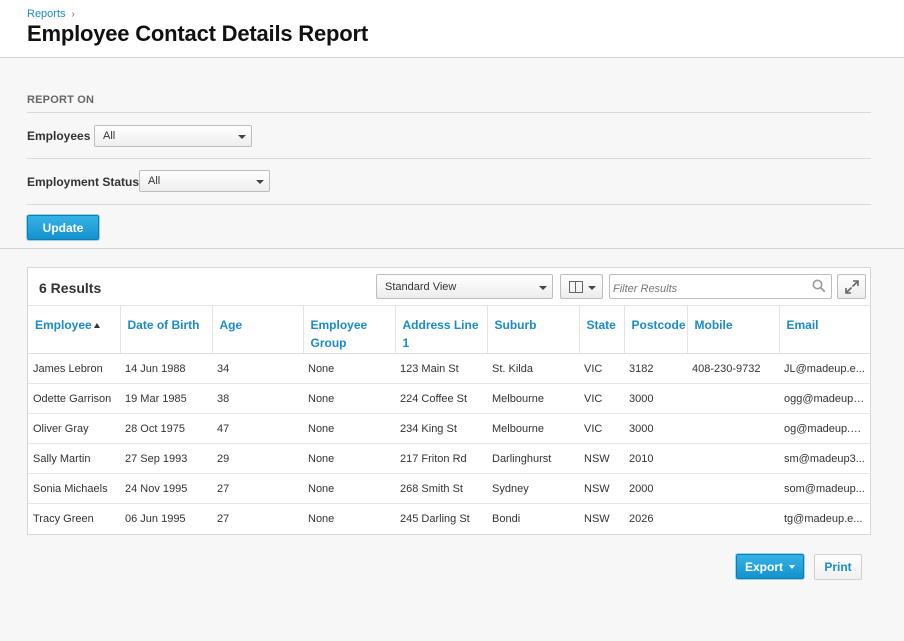 The image size is (904, 641). What do you see at coordinates (802, 325) in the screenshot?
I see `column-header-label: Email` at bounding box center [802, 325].